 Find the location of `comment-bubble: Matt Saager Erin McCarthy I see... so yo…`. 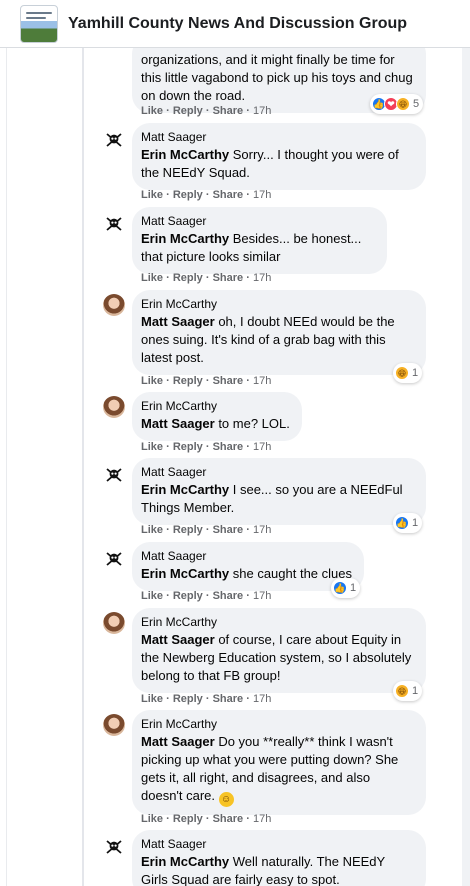

comment-bubble: Matt Saager Erin McCarthy I see... so yo… is located at coordinates (279, 491).